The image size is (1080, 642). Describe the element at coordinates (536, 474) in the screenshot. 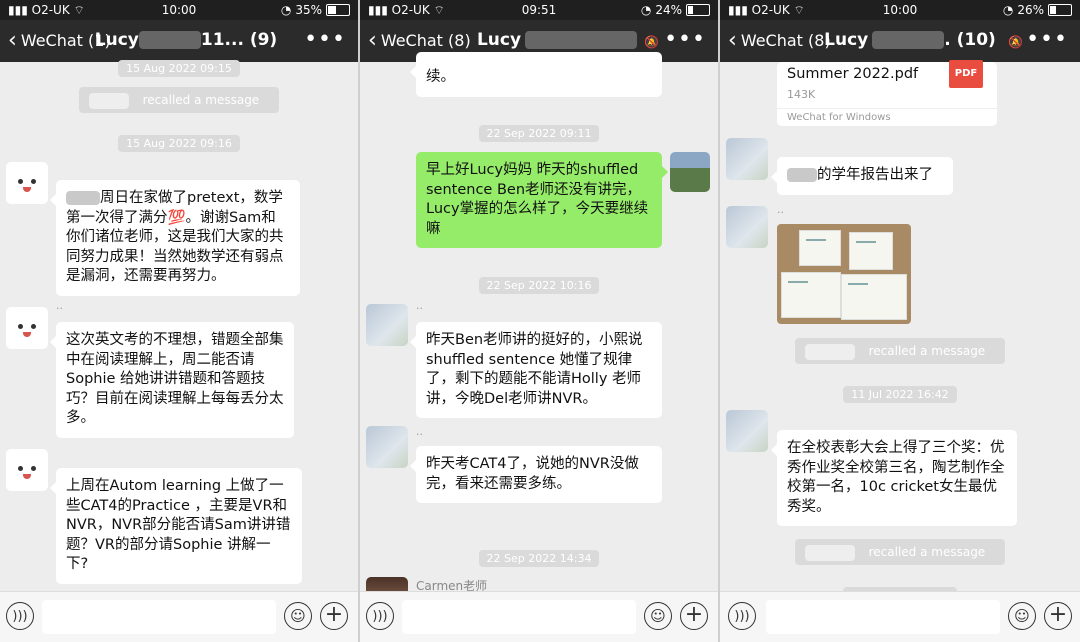

I see `message-bubble: 昨天考CAT4了，说她的NVR没做完，看来还需要多练。` at that location.